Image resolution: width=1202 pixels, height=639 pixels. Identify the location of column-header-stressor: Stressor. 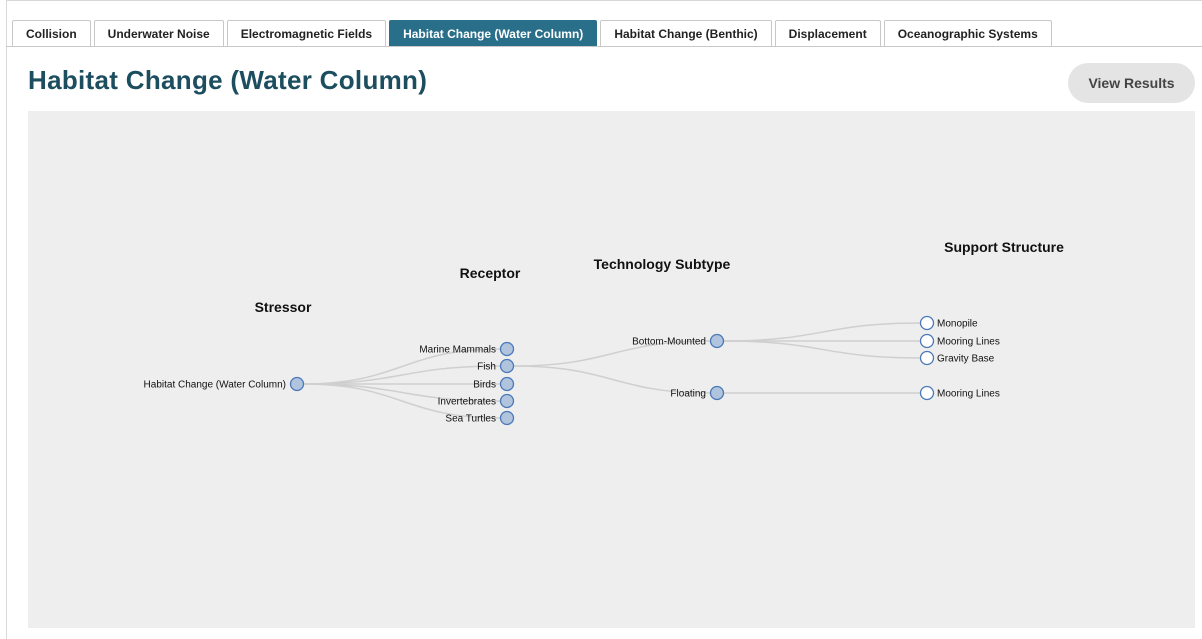
(283, 307).